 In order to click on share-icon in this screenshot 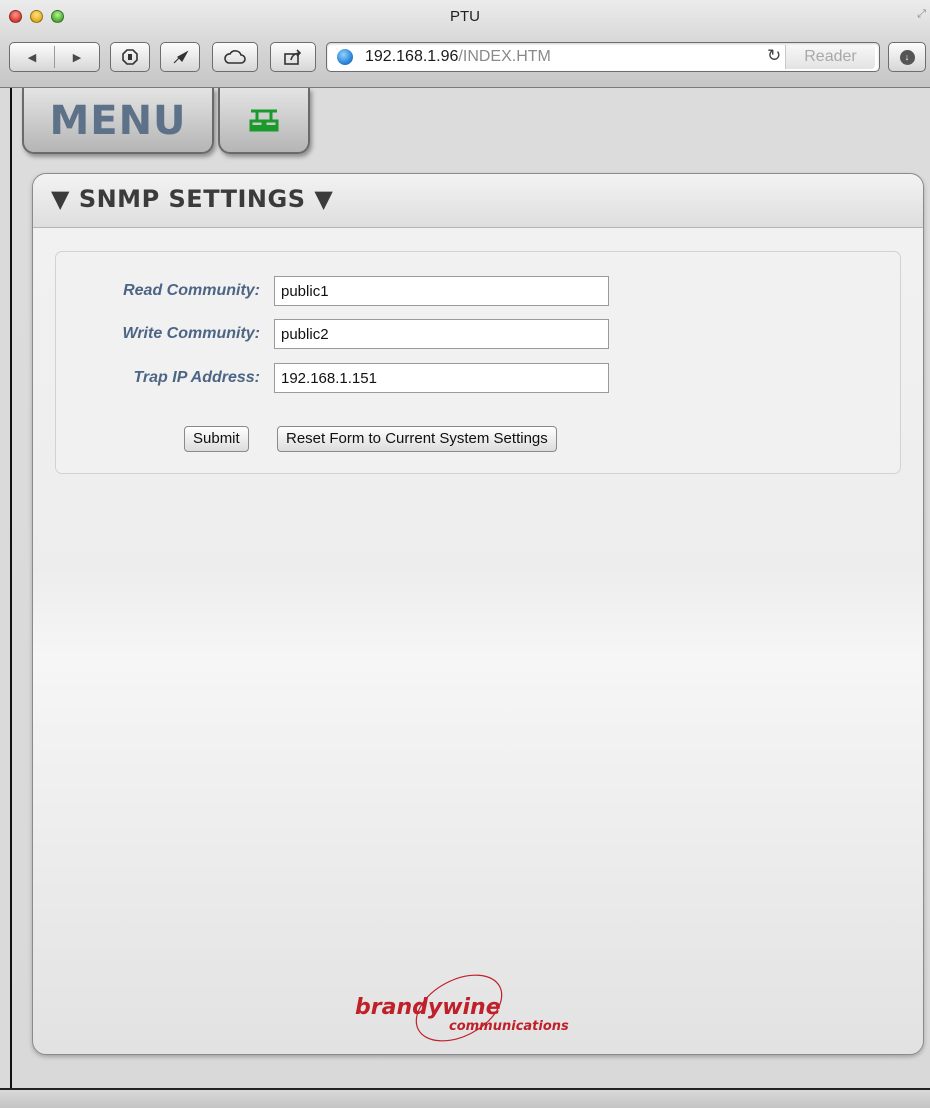, I will do `click(293, 57)`.